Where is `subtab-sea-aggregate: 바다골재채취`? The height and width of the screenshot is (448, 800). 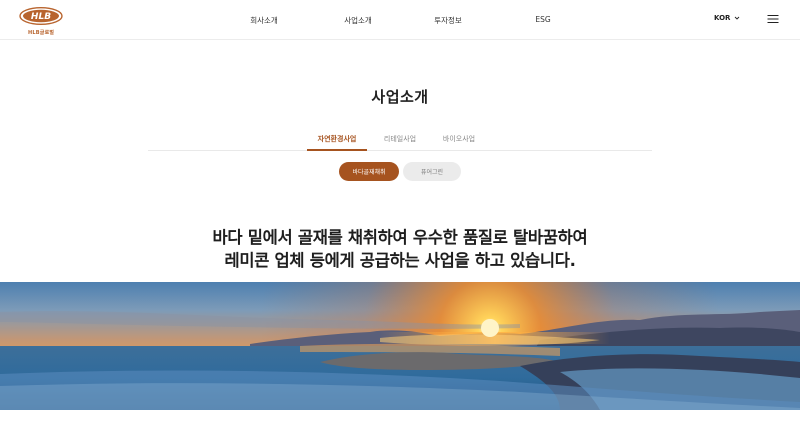
subtab-sea-aggregate: 바다골재채취 is located at coordinates (369, 171).